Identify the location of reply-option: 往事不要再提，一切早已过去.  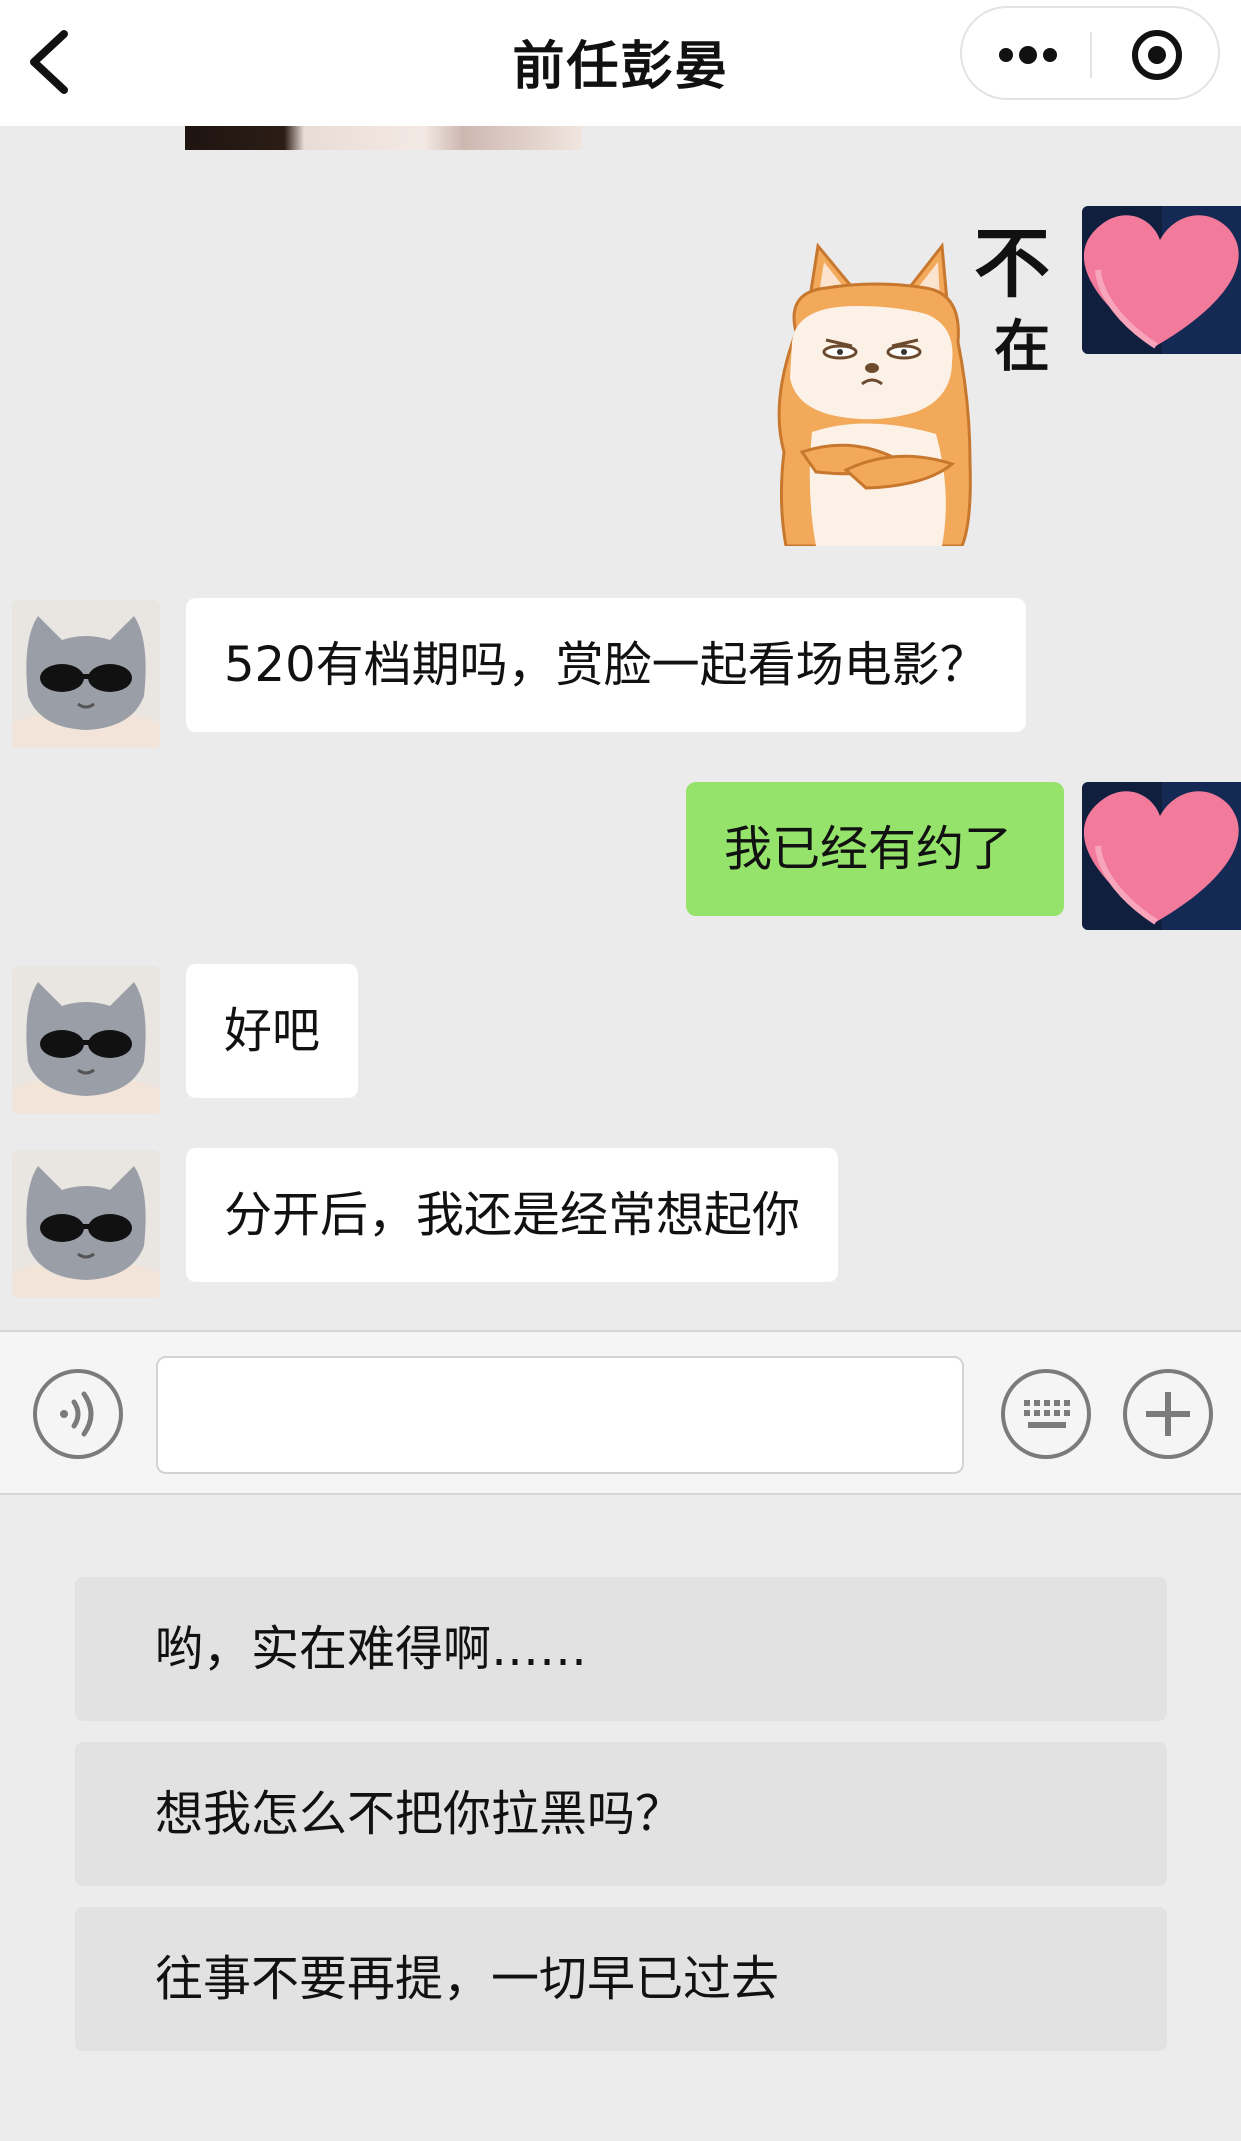
(621, 1979).